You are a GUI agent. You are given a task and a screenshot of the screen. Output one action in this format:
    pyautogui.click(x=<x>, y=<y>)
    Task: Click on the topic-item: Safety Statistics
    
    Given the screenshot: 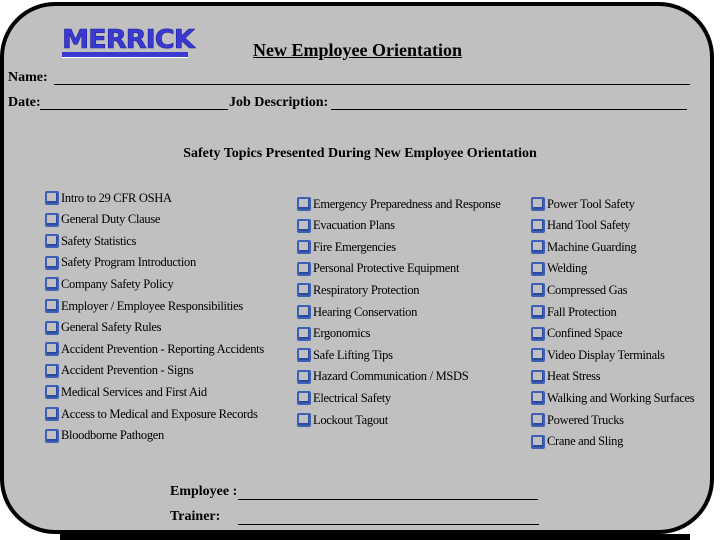 What is the action you would take?
    pyautogui.click(x=90, y=241)
    